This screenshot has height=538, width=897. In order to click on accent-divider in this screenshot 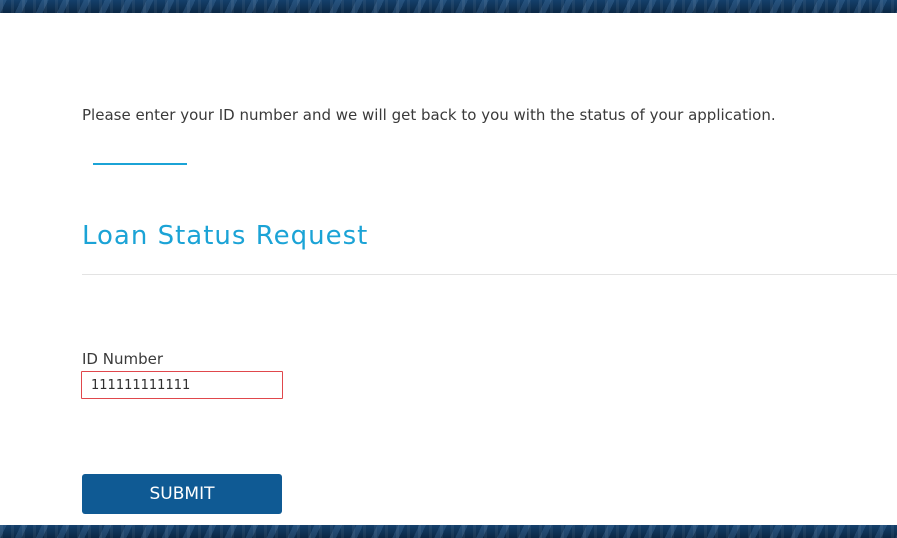, I will do `click(140, 164)`.